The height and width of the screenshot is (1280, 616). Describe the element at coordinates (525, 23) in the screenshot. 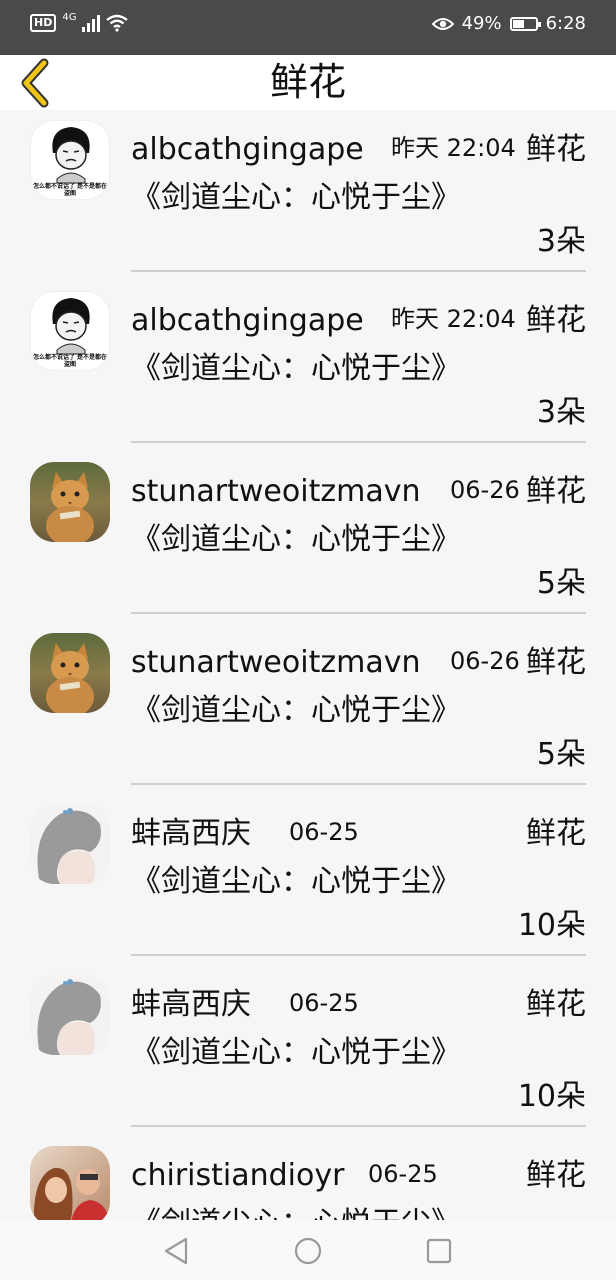

I see `battery-icon` at that location.